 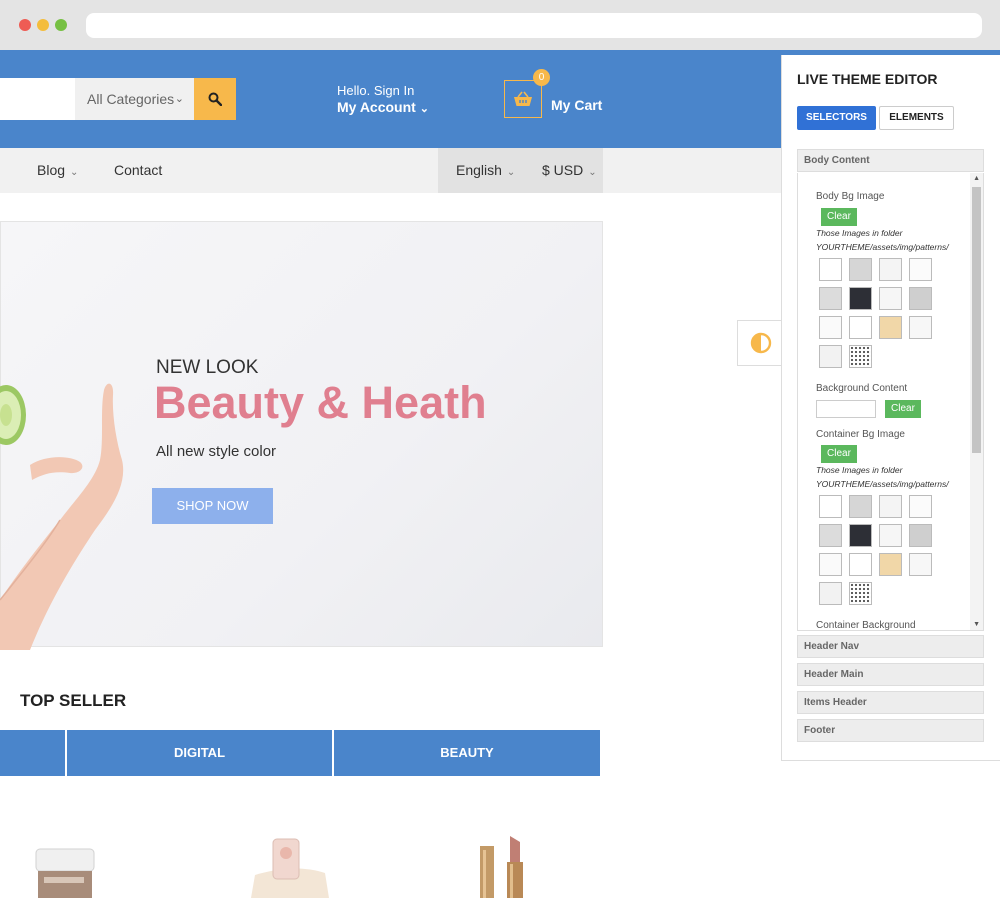 I want to click on locale-switchers: English ⌄ $ USD ⌄, so click(x=520, y=170).